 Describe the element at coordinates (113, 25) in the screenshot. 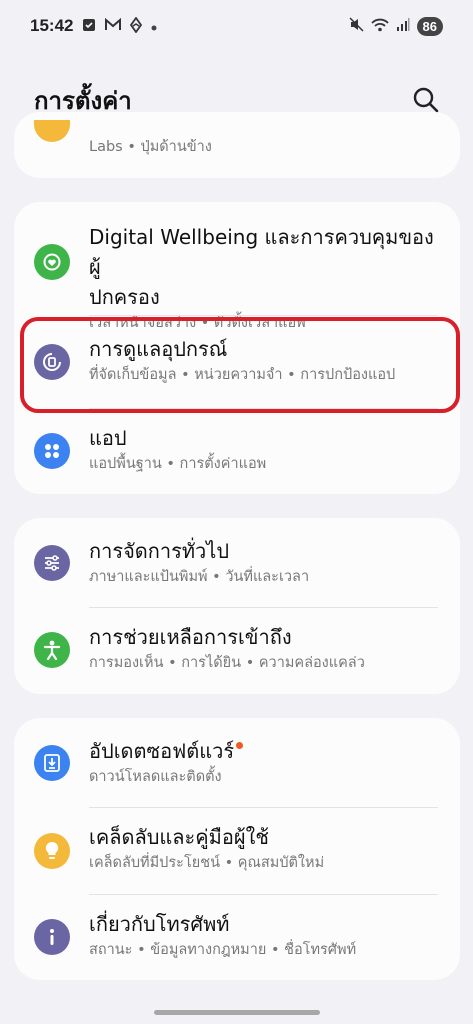

I see `gmail-icon` at that location.